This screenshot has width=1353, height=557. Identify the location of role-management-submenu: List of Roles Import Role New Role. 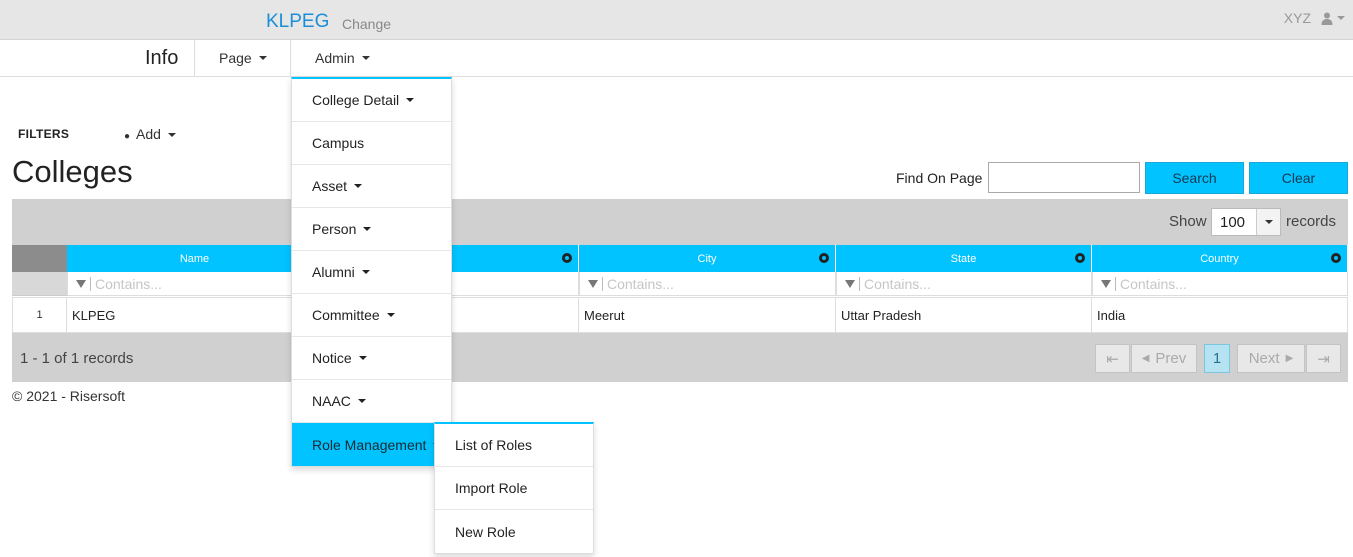
(514, 488).